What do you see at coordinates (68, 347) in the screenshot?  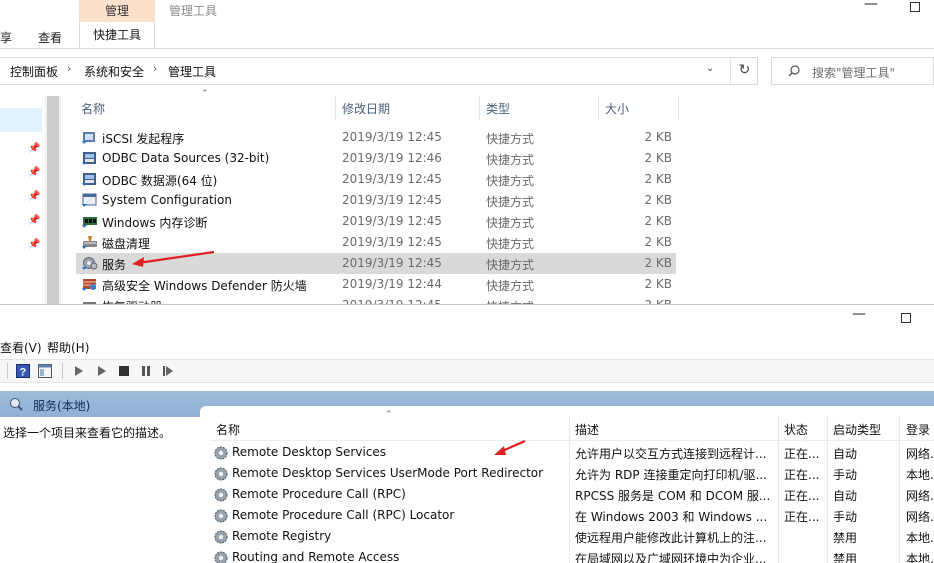 I see `menu-help: 帮助(H)` at bounding box center [68, 347].